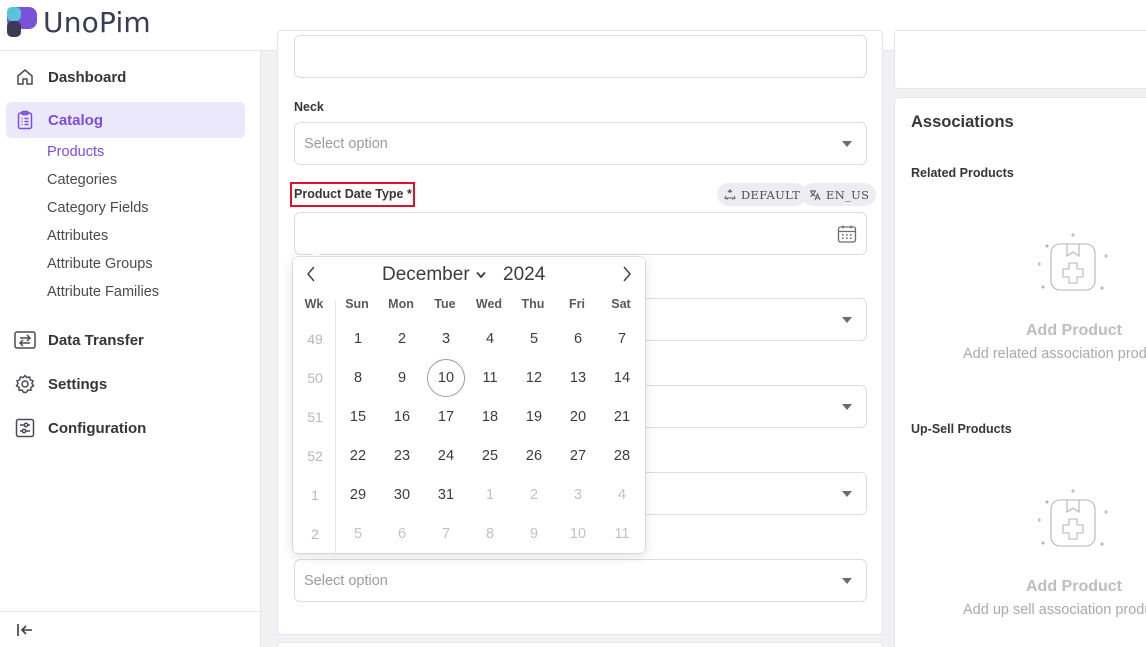  I want to click on sidebar-item-label: Configuration, so click(97, 428).